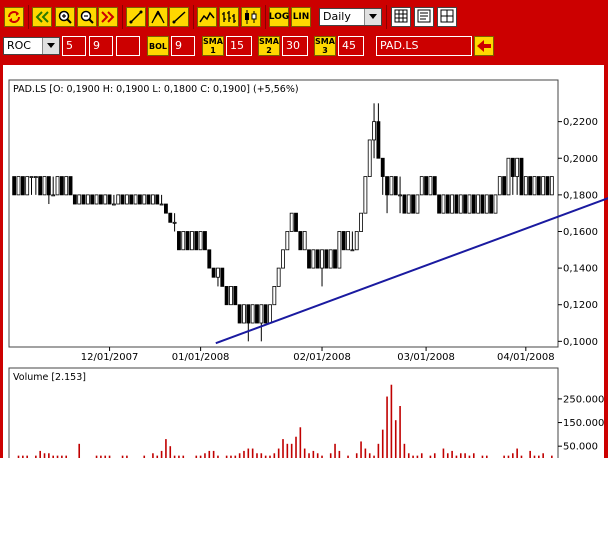 The width and height of the screenshot is (608, 560). Describe the element at coordinates (580, 305) in the screenshot. I see `y-tick-label: 0,1200` at that location.